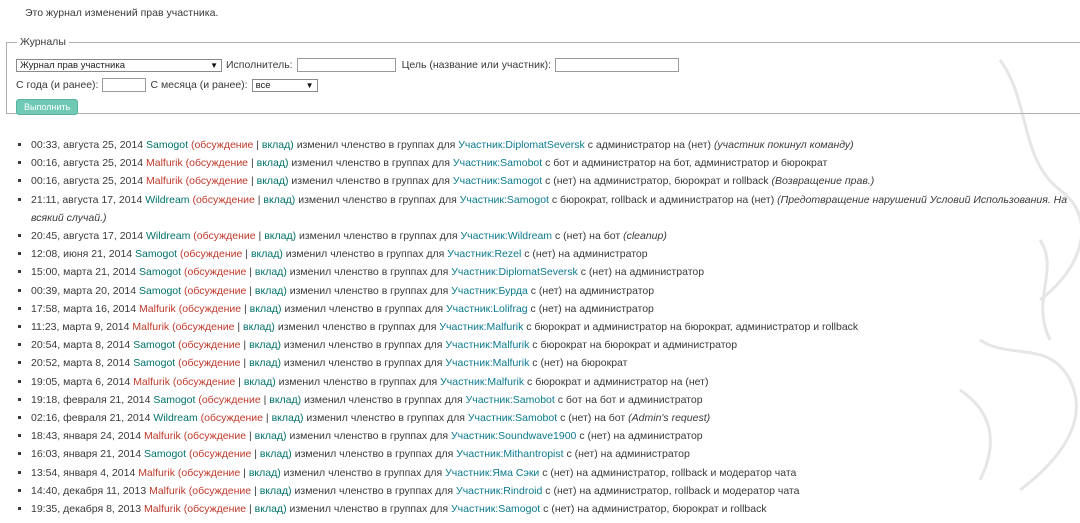 The width and height of the screenshot is (1080, 523). What do you see at coordinates (309, 85) in the screenshot?
I see `chevron-down-icon: ▼` at bounding box center [309, 85].